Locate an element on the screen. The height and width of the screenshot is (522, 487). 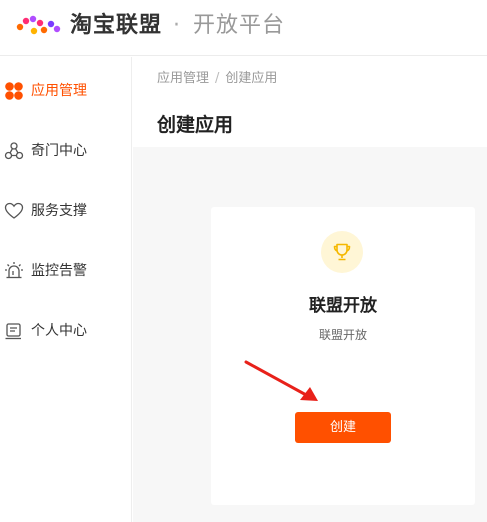
breadcrumb-current: 创建应用 is located at coordinates (251, 78).